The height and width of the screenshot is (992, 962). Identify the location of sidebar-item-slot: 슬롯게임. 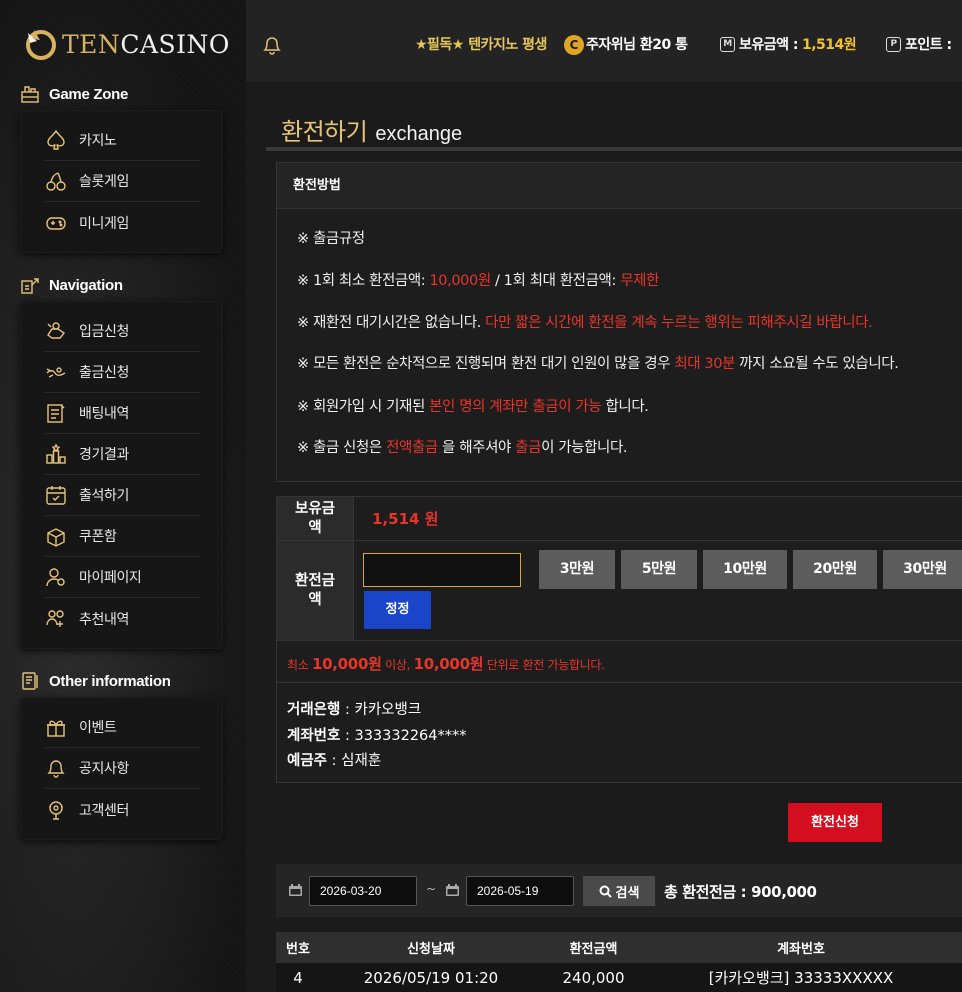
(122, 181).